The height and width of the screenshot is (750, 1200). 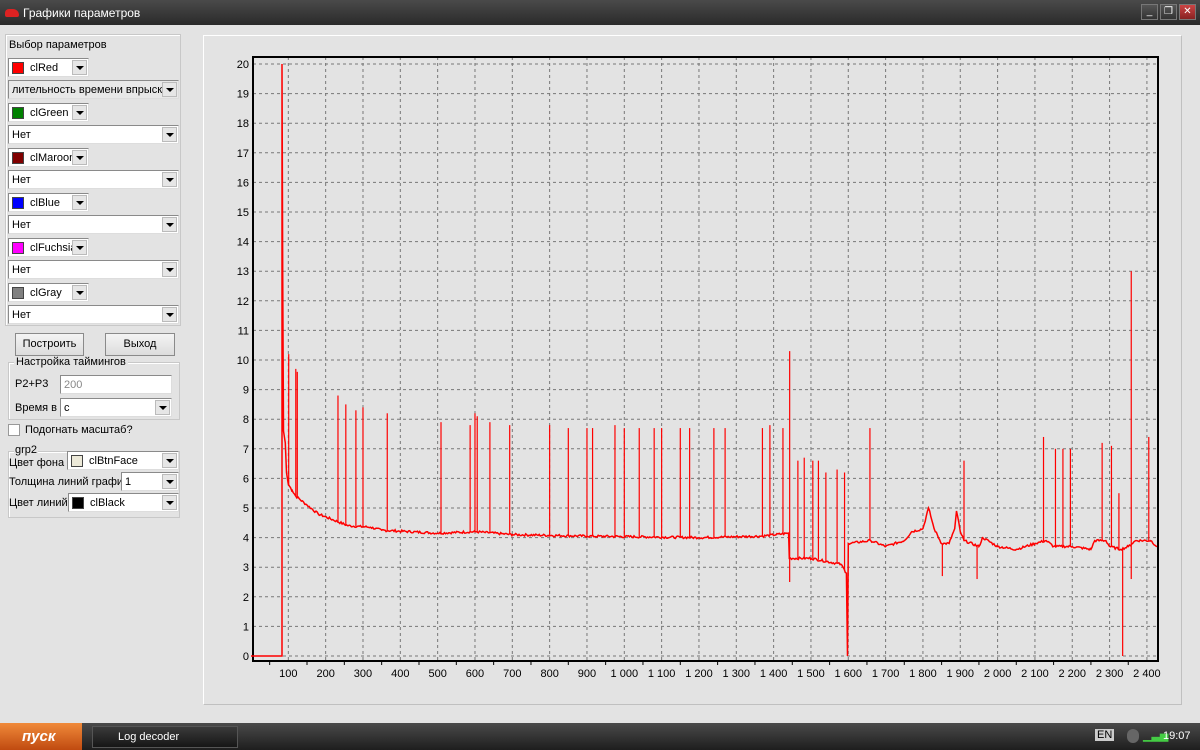 What do you see at coordinates (165, 737) in the screenshot?
I see `taskbar-item-log-decoder: Log decoder` at bounding box center [165, 737].